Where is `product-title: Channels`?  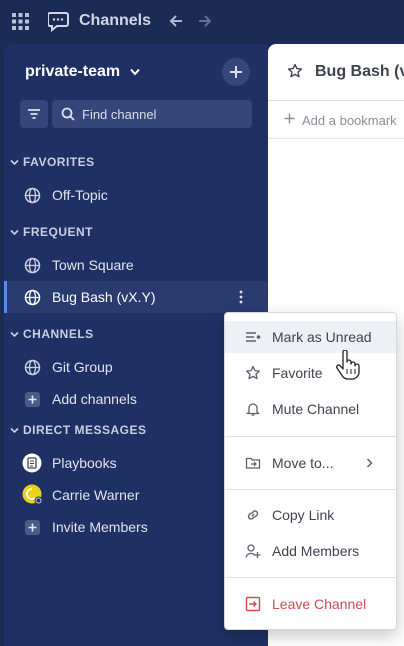 product-title: Channels is located at coordinates (115, 20).